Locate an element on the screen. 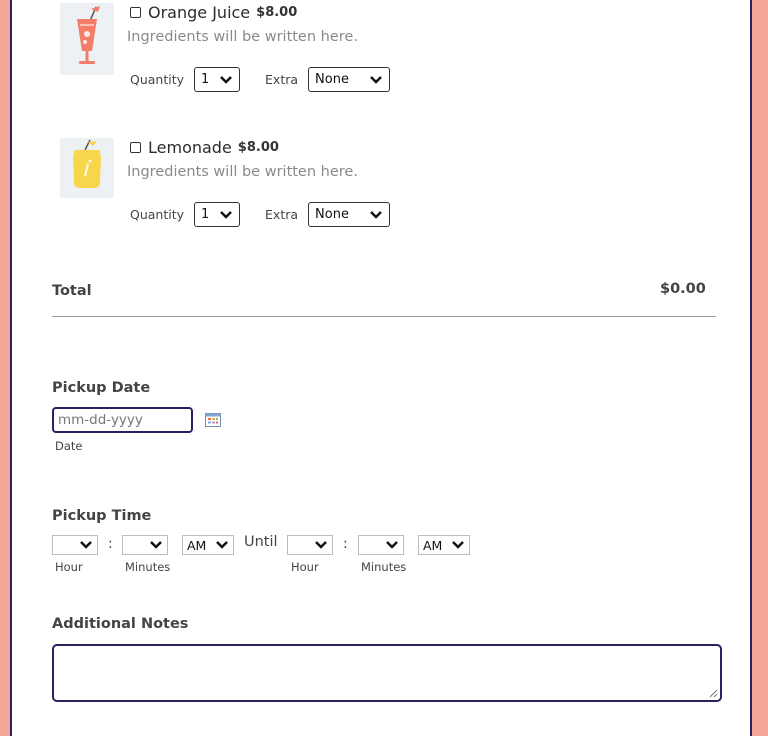 Image resolution: width=768 pixels, height=736 pixels. orange-juice-icon is located at coordinates (88, 35).